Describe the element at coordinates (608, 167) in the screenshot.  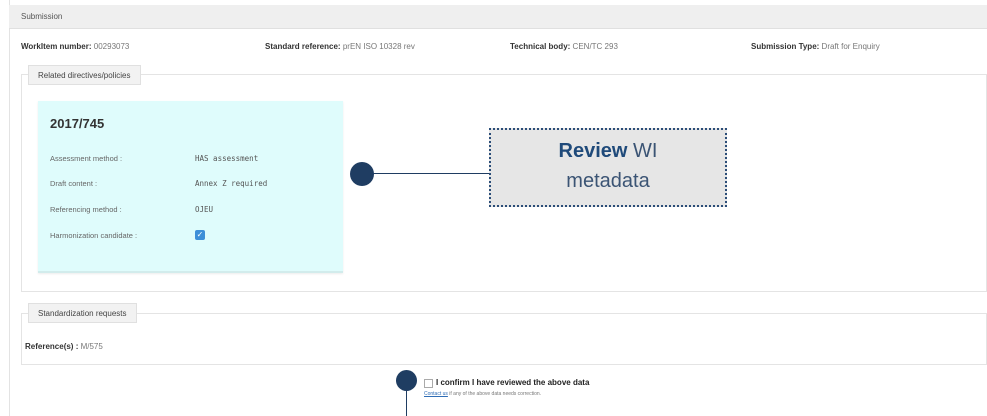
I see `review-callout: Review WI metadata` at that location.